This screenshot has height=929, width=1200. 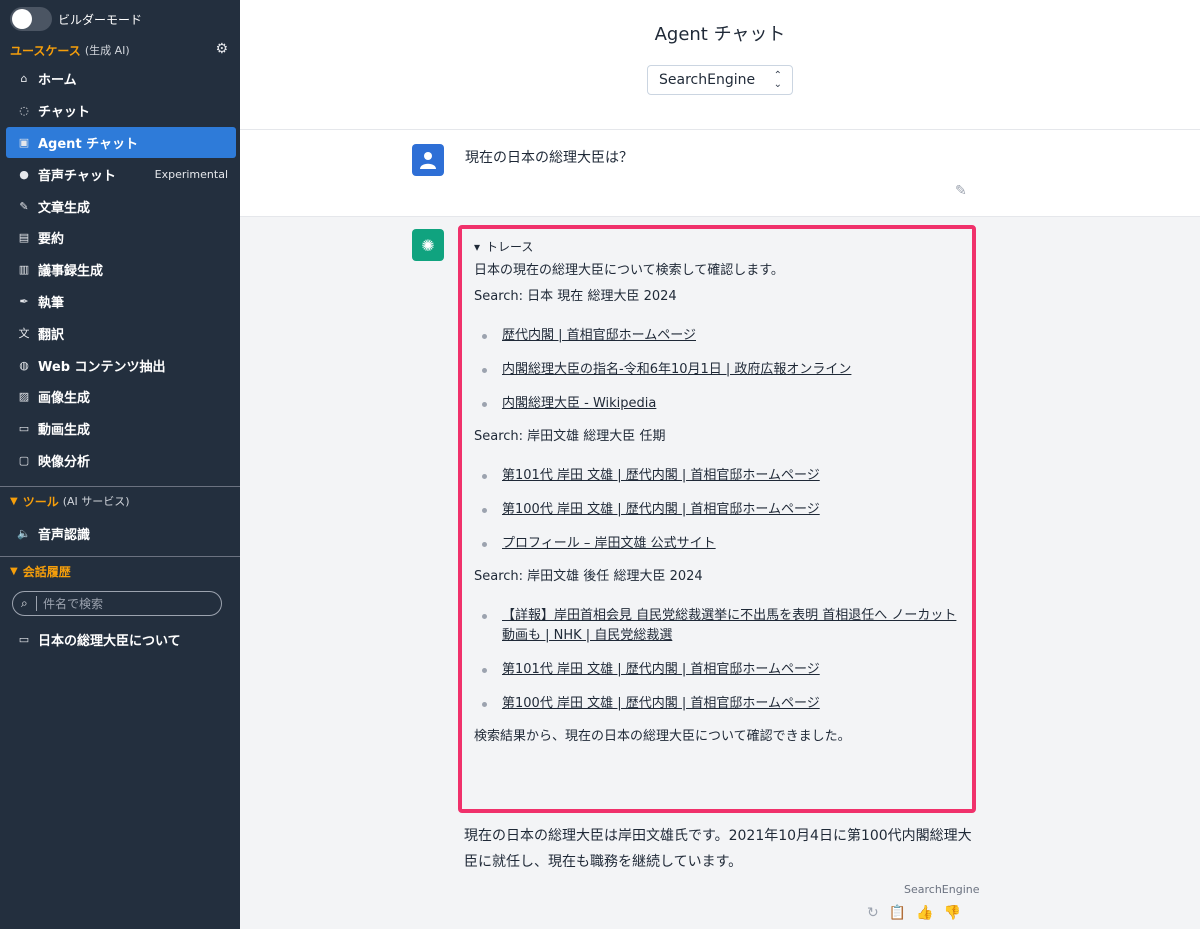 What do you see at coordinates (477, 246) in the screenshot?
I see `triangle-down-icon: ▾` at bounding box center [477, 246].